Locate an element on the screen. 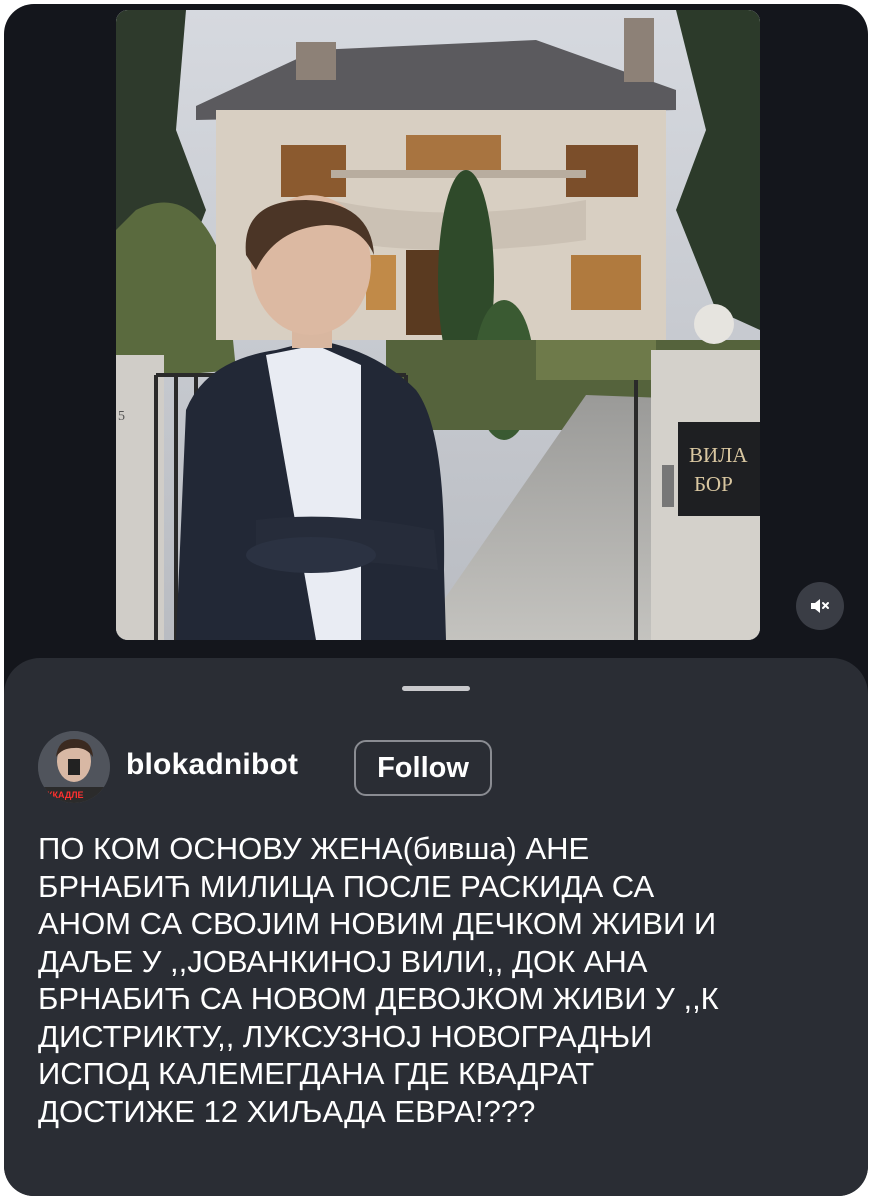 The image size is (872, 1200). speaker-muted-icon is located at coordinates (820, 606).